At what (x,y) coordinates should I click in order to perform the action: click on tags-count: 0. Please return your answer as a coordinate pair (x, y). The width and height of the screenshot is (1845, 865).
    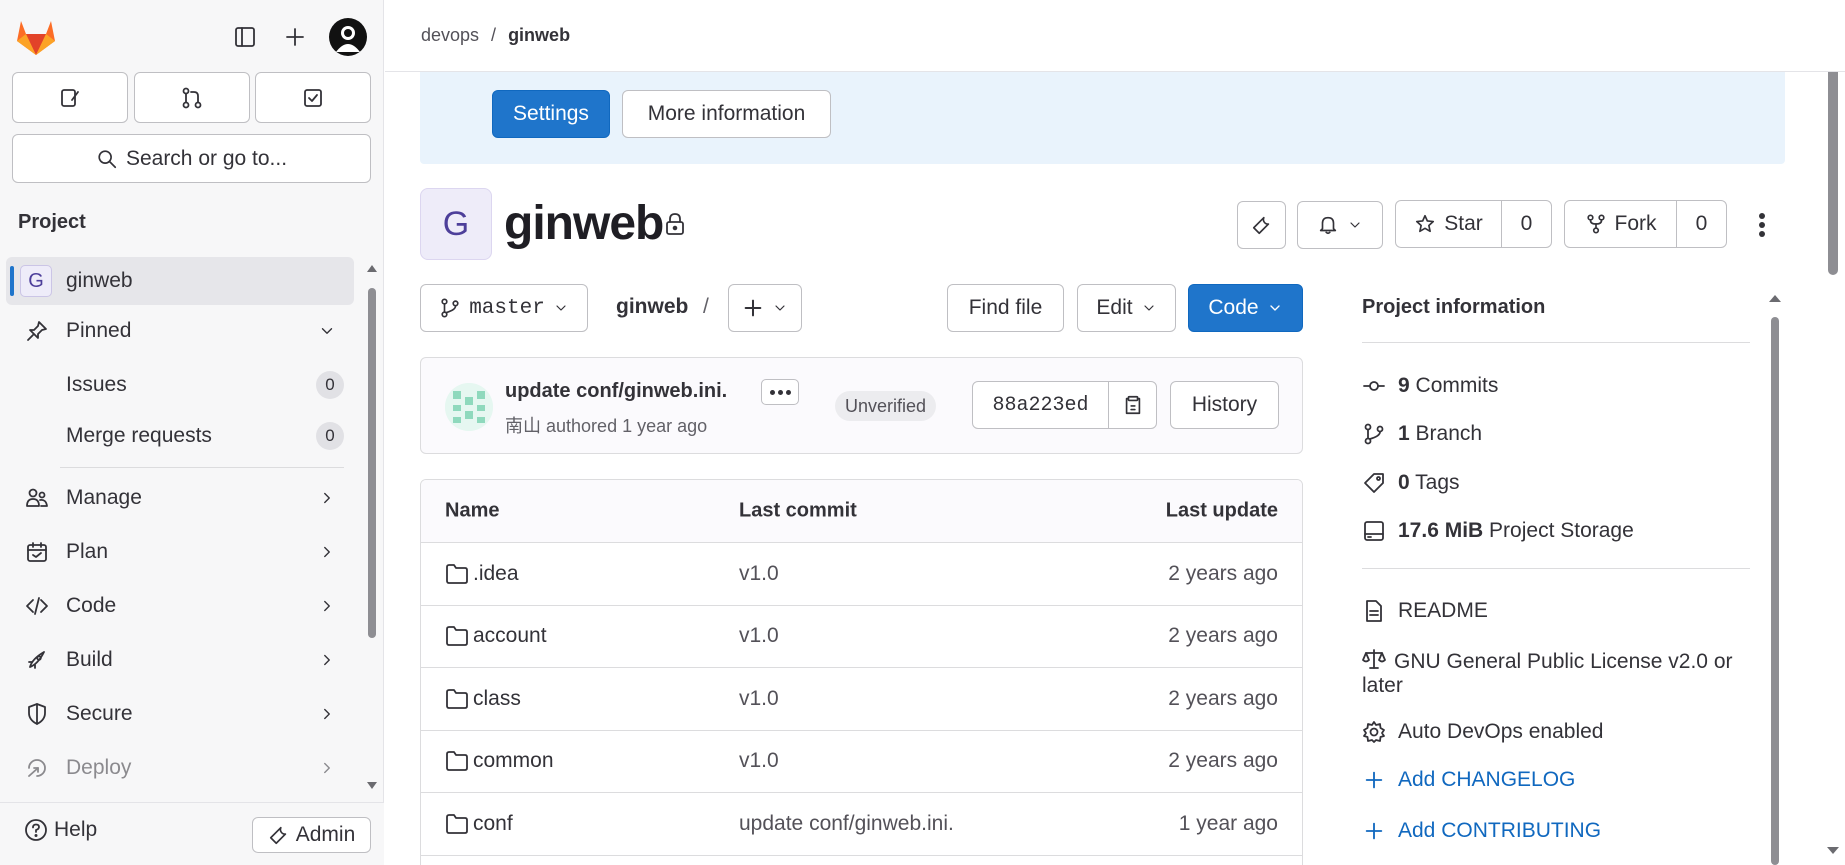
    Looking at the image, I should click on (1404, 482).